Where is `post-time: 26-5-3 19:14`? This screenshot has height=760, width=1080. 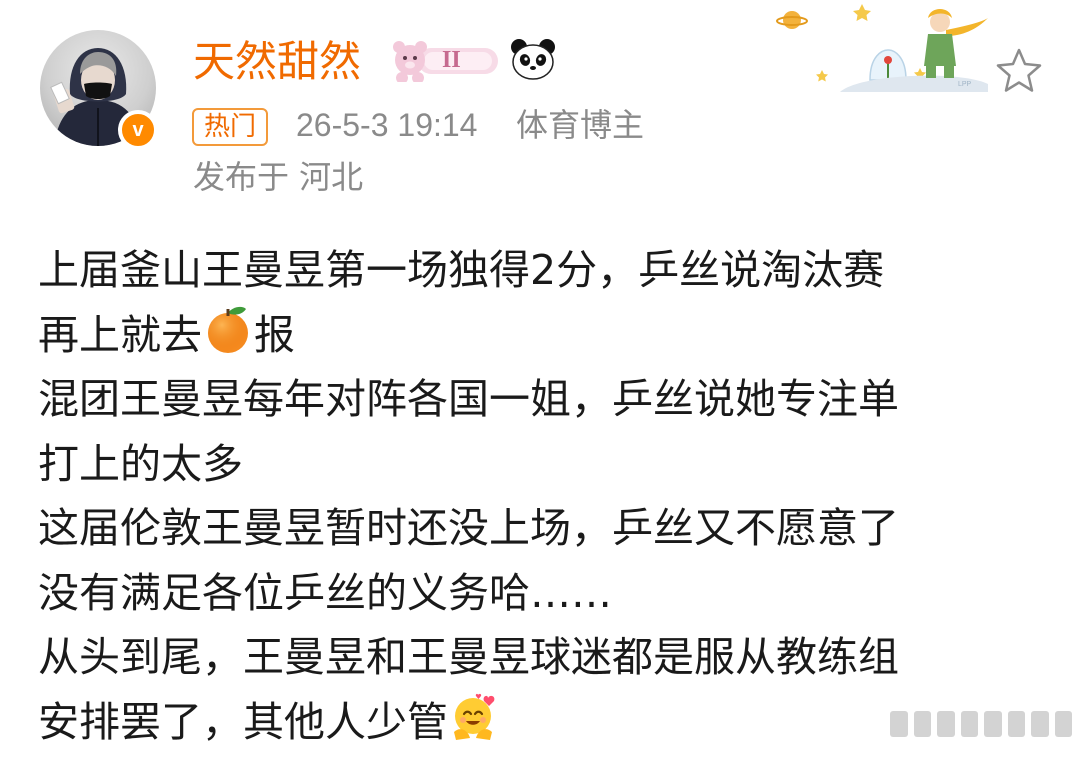
post-time: 26-5-3 19:14 is located at coordinates (386, 125).